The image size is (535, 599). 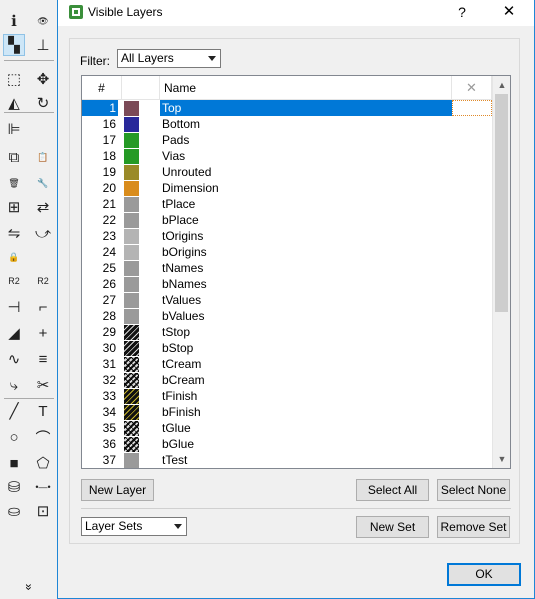 What do you see at coordinates (473, 527) in the screenshot?
I see `remove-set-button: Remove Set` at bounding box center [473, 527].